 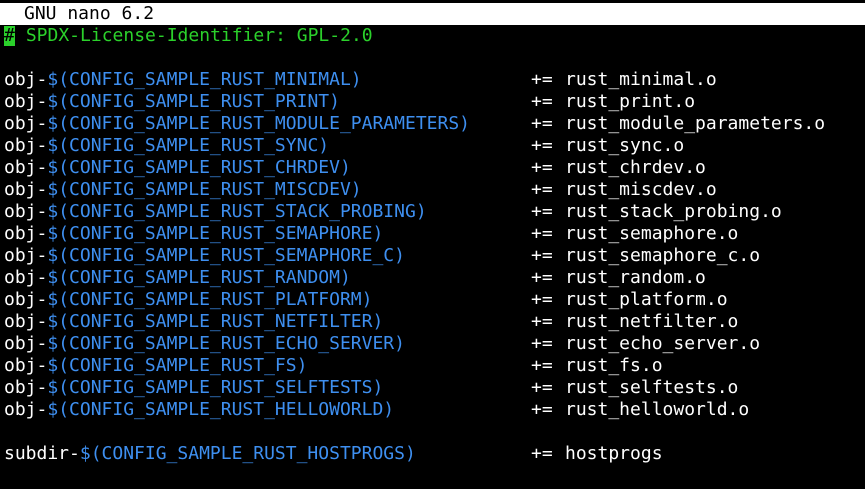 What do you see at coordinates (625, 145) in the screenshot?
I see `build-target: rust_sync.o` at bounding box center [625, 145].